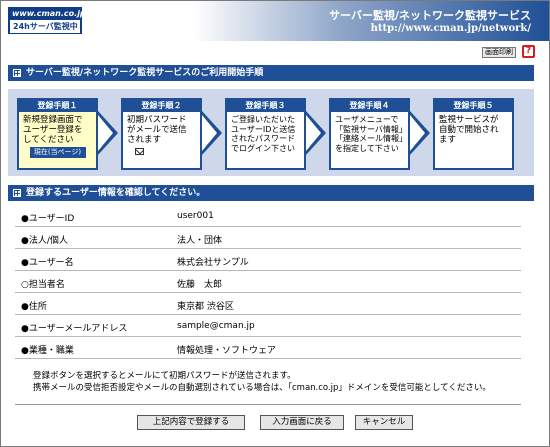 The width and height of the screenshot is (550, 447). I want to click on step-1-line: してください, so click(48, 140).